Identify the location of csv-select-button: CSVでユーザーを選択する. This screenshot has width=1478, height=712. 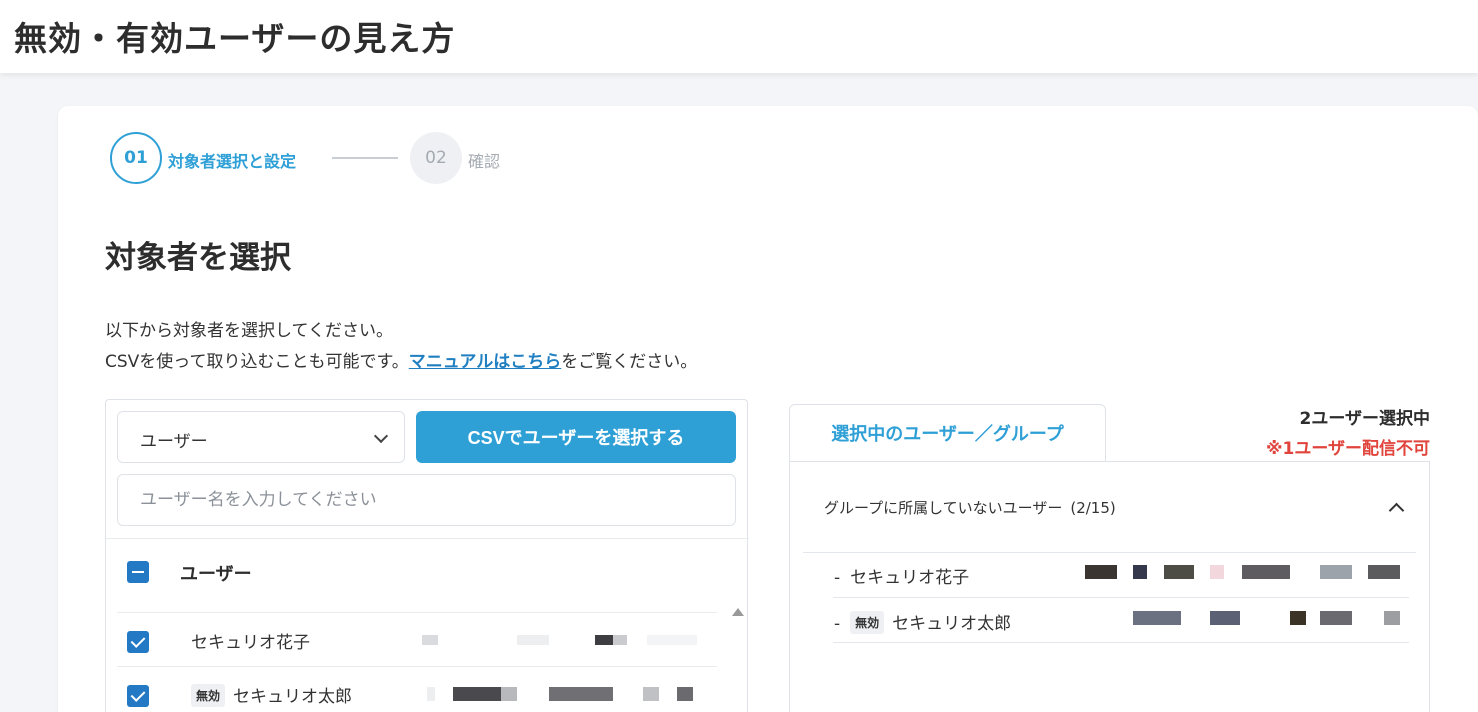
(576, 437).